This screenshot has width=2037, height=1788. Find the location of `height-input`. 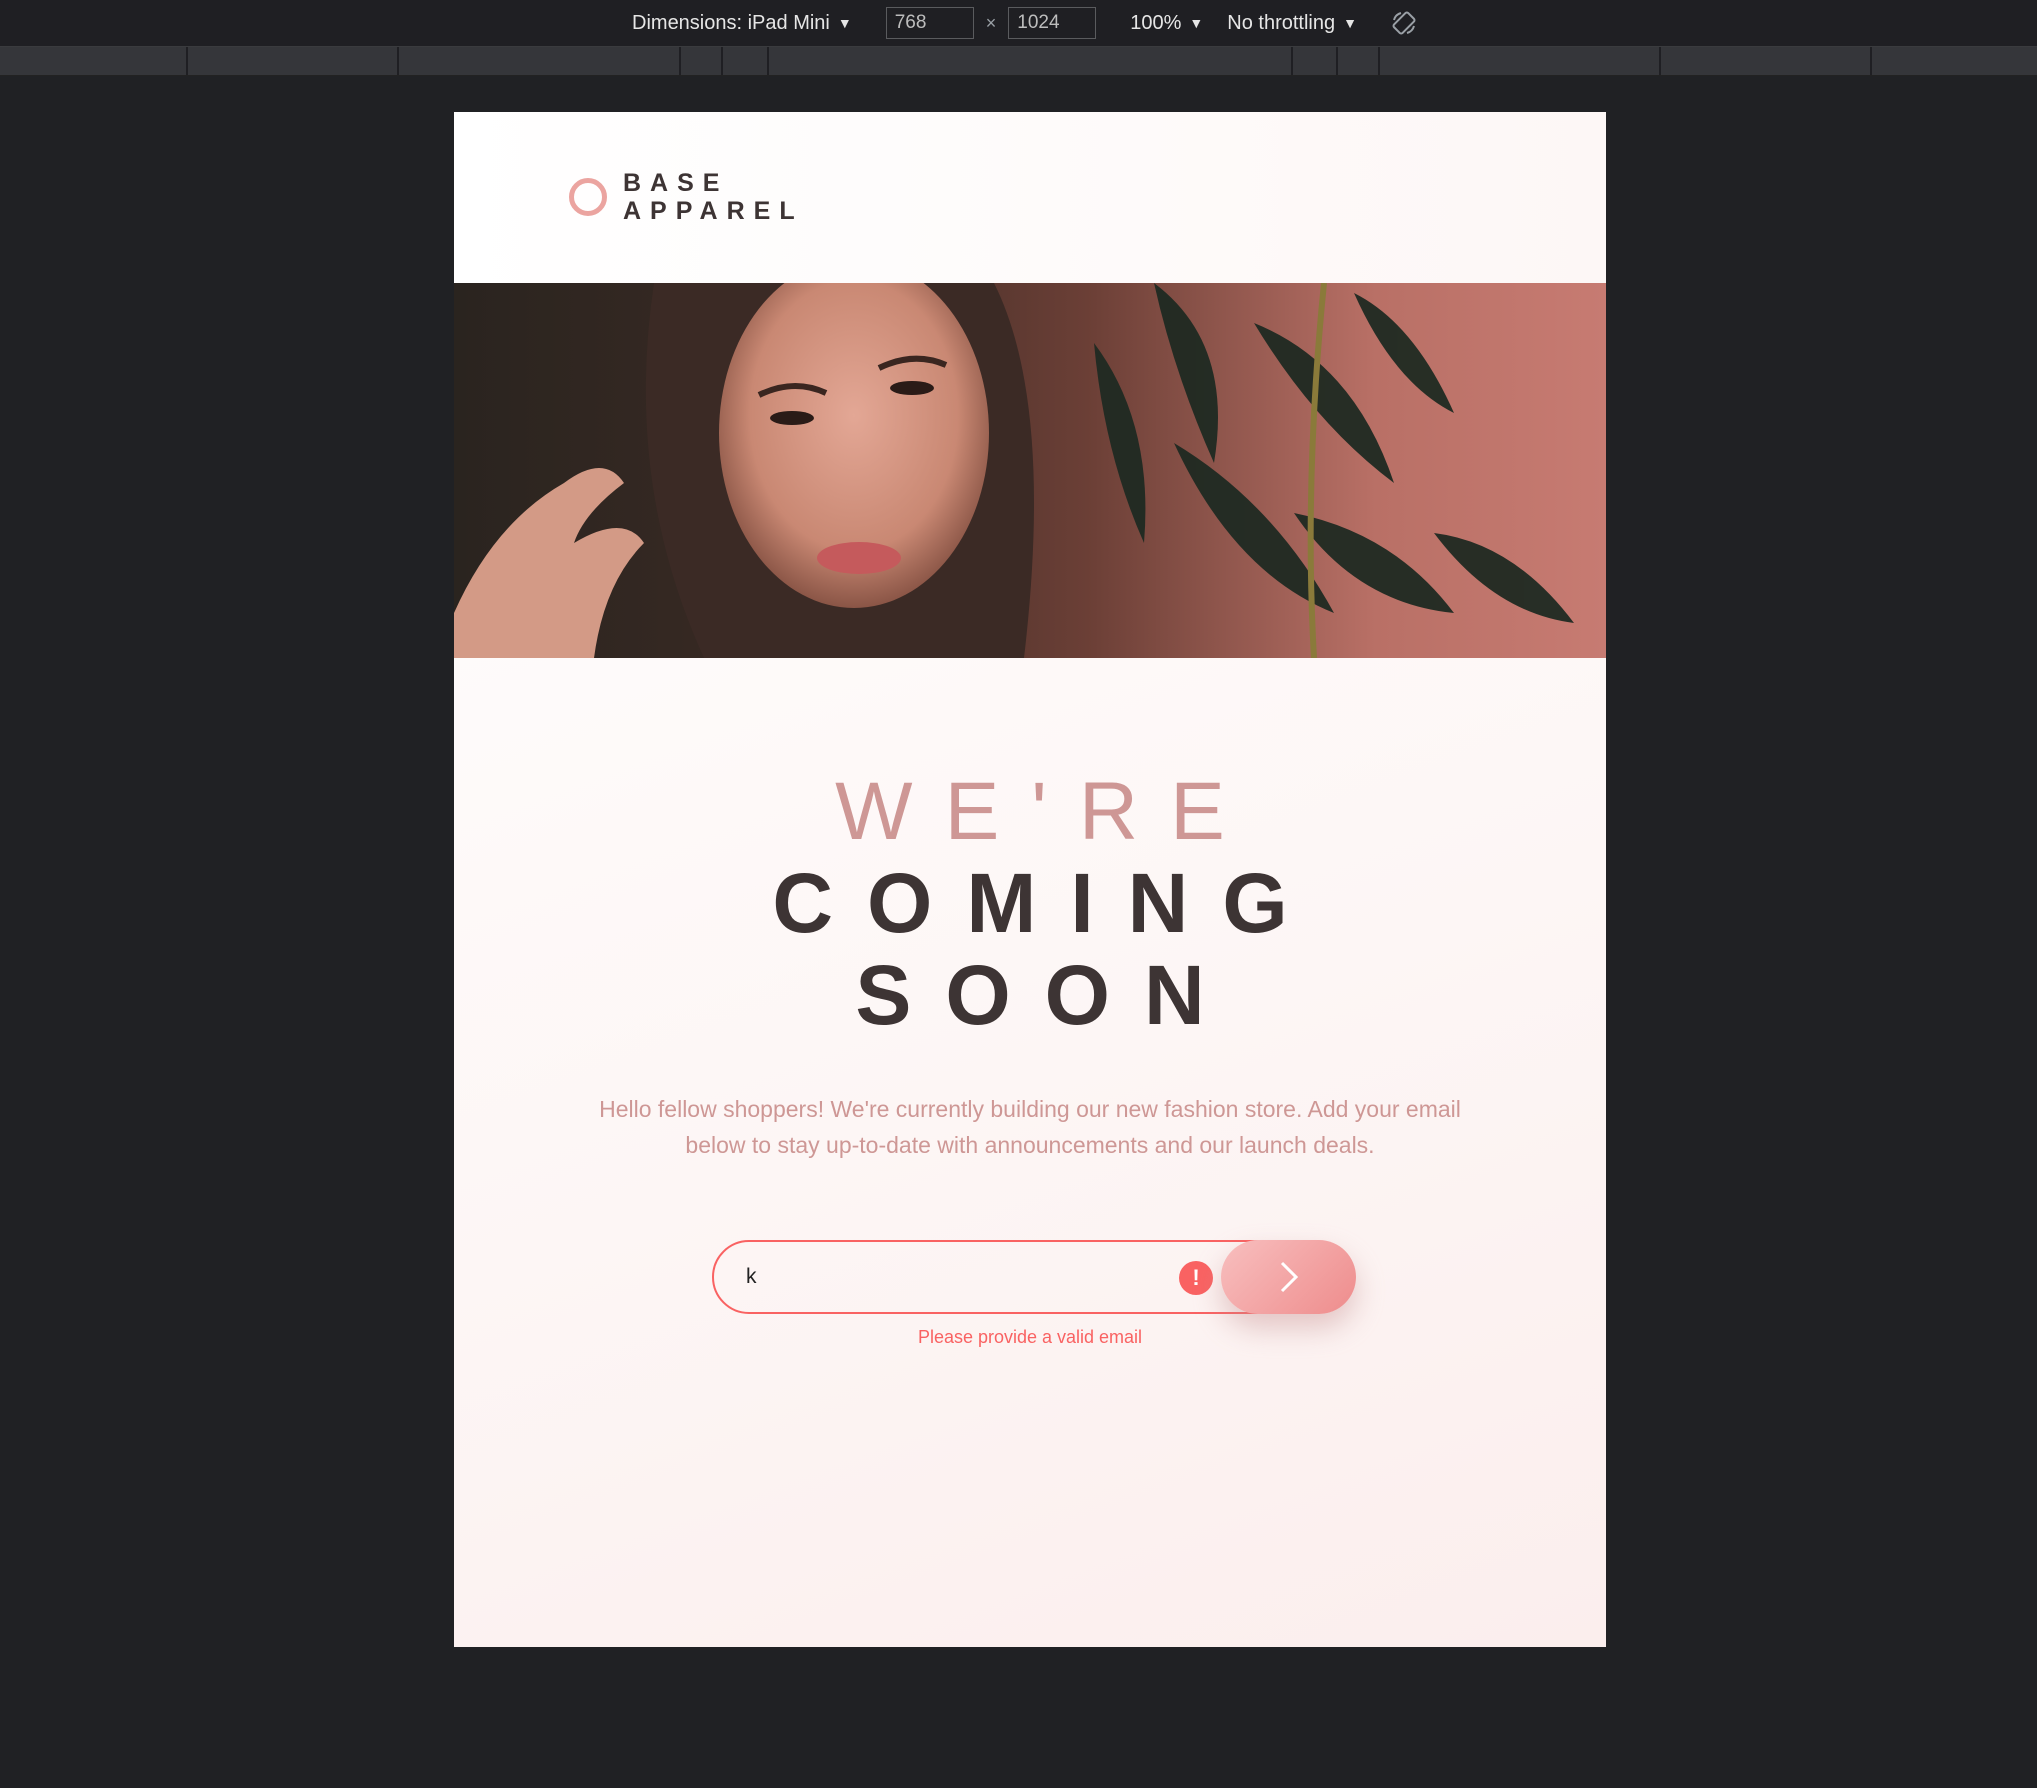

height-input is located at coordinates (1052, 23).